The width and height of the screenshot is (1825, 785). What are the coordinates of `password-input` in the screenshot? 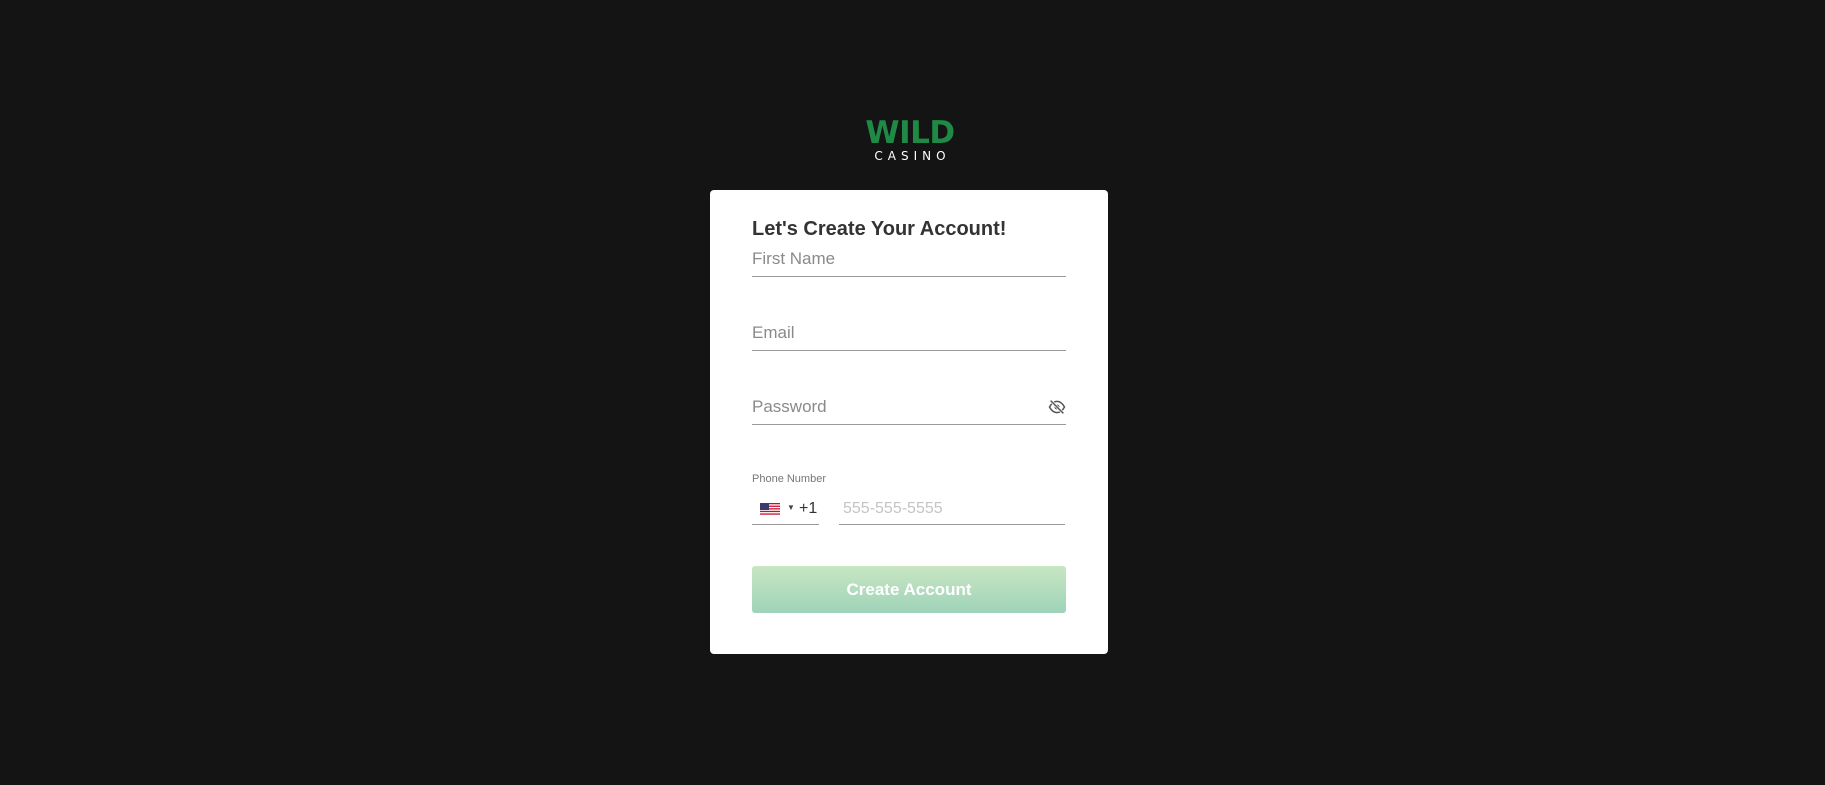 It's located at (897, 407).